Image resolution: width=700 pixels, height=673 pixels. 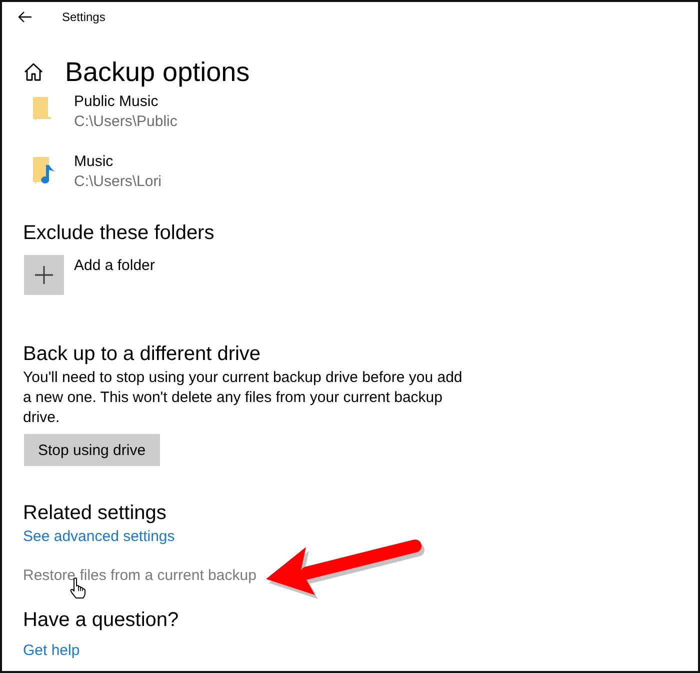 What do you see at coordinates (101, 620) in the screenshot?
I see `section-heading: Have a question?` at bounding box center [101, 620].